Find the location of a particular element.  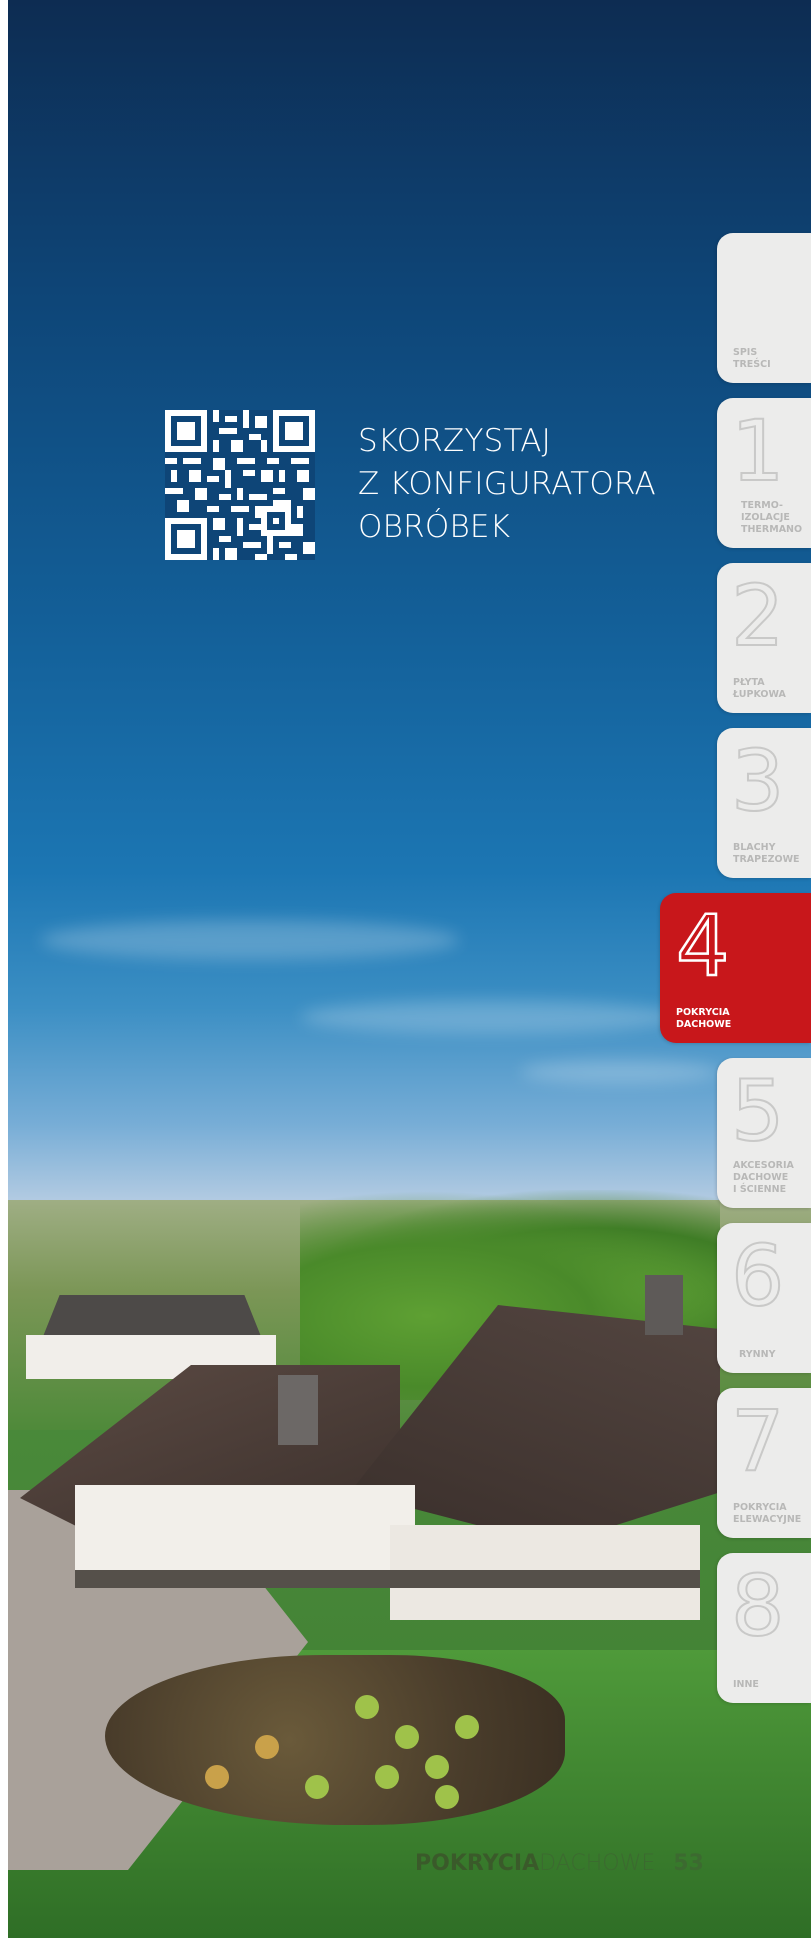

tab-label: TREŚCI is located at coordinates (752, 364).